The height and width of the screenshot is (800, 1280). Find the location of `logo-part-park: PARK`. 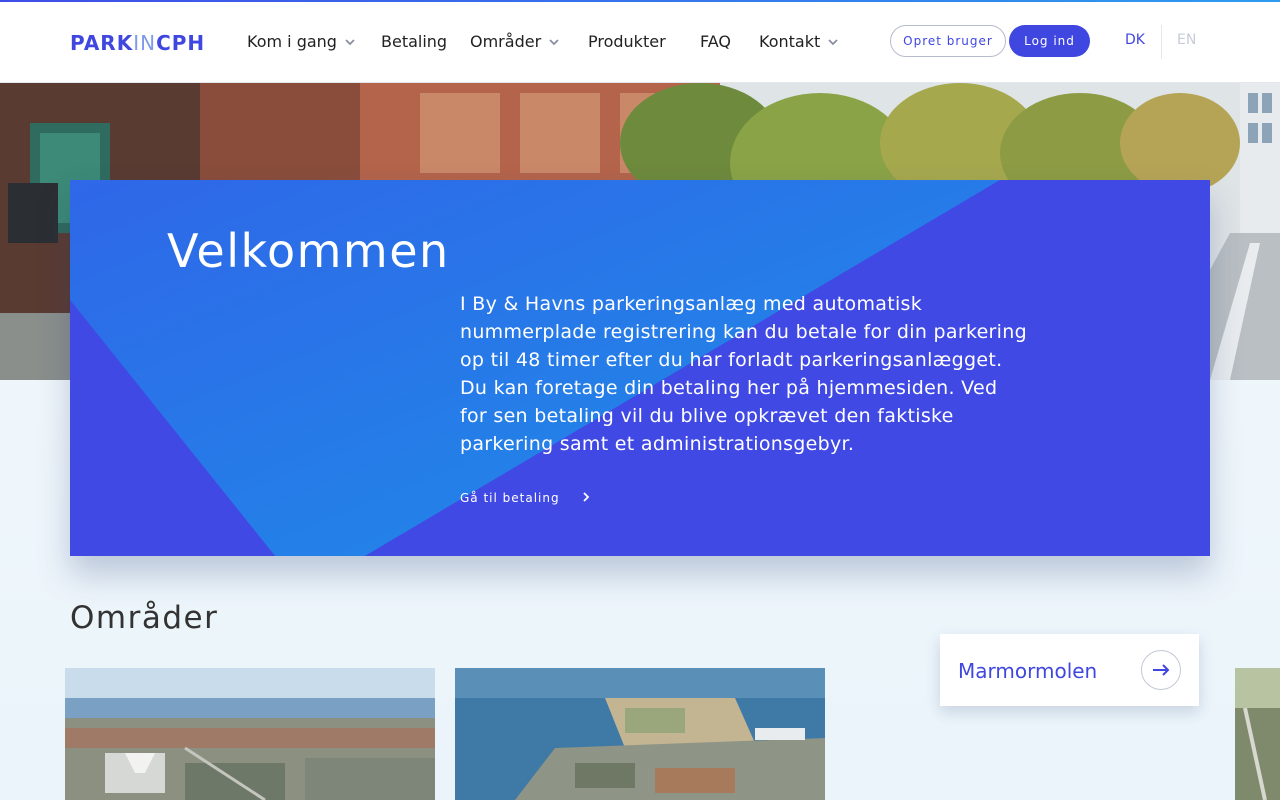

logo-part-park: PARK is located at coordinates (102, 43).